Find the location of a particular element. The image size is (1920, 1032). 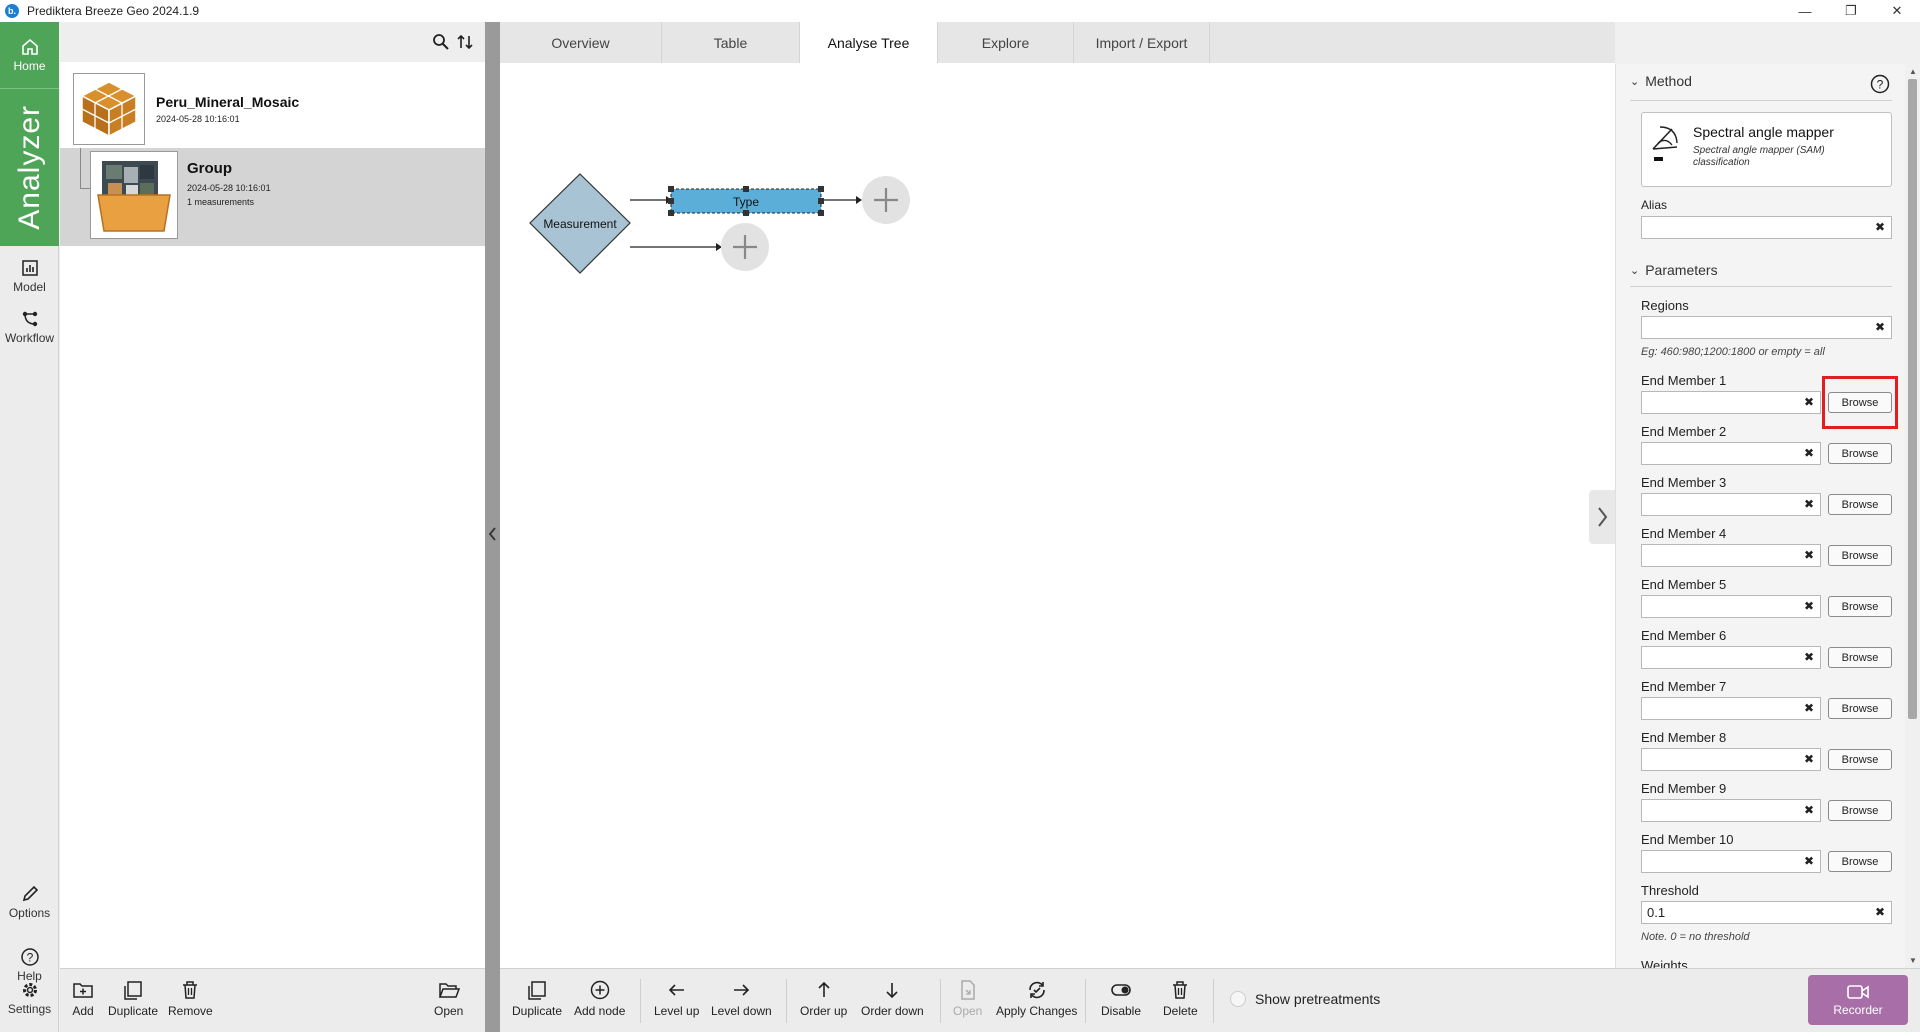

end-member-label: End Member 9 is located at coordinates (1684, 788).